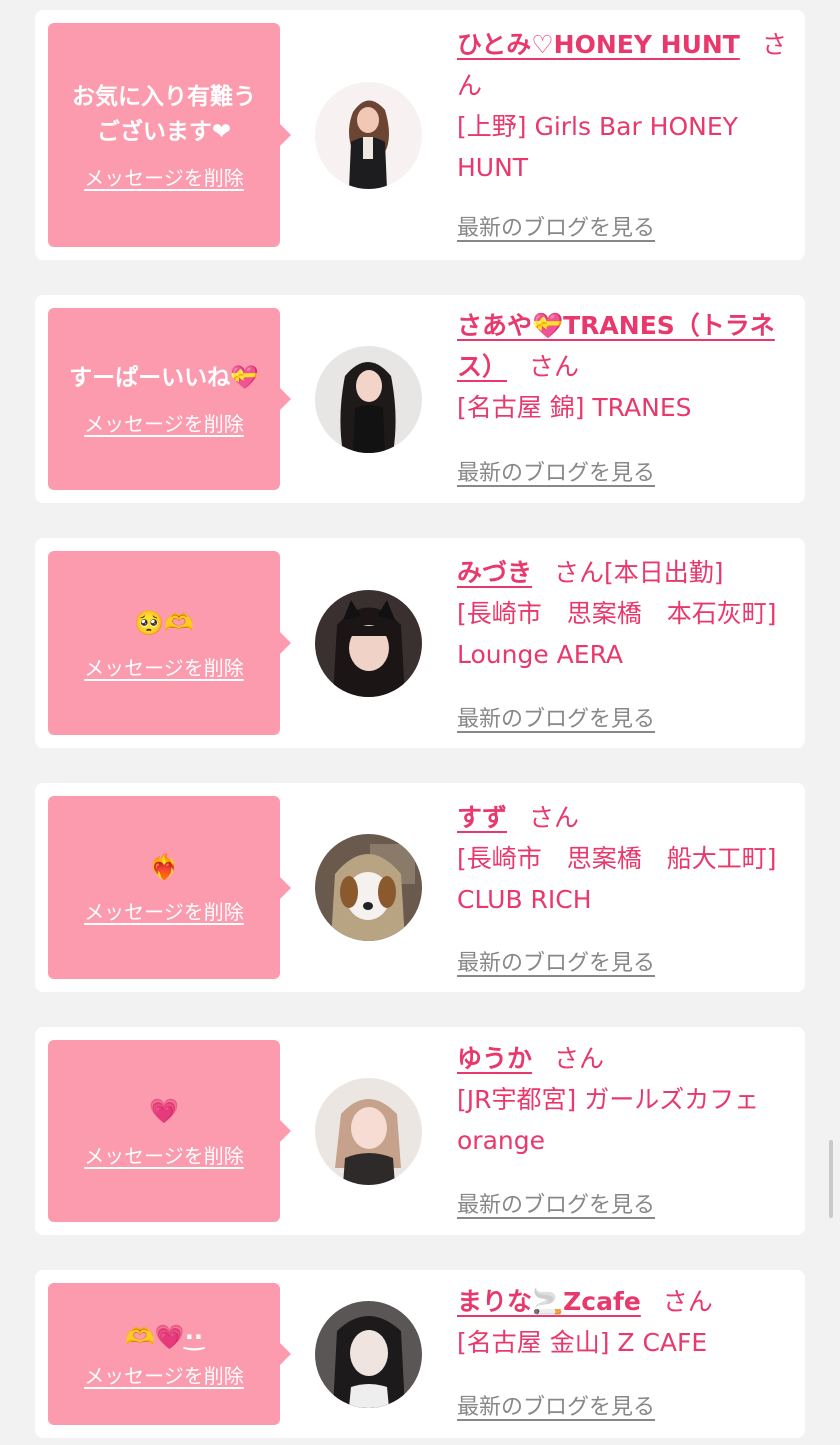  What do you see at coordinates (494, 1058) in the screenshot?
I see `cast-name-link: ゆうか` at bounding box center [494, 1058].